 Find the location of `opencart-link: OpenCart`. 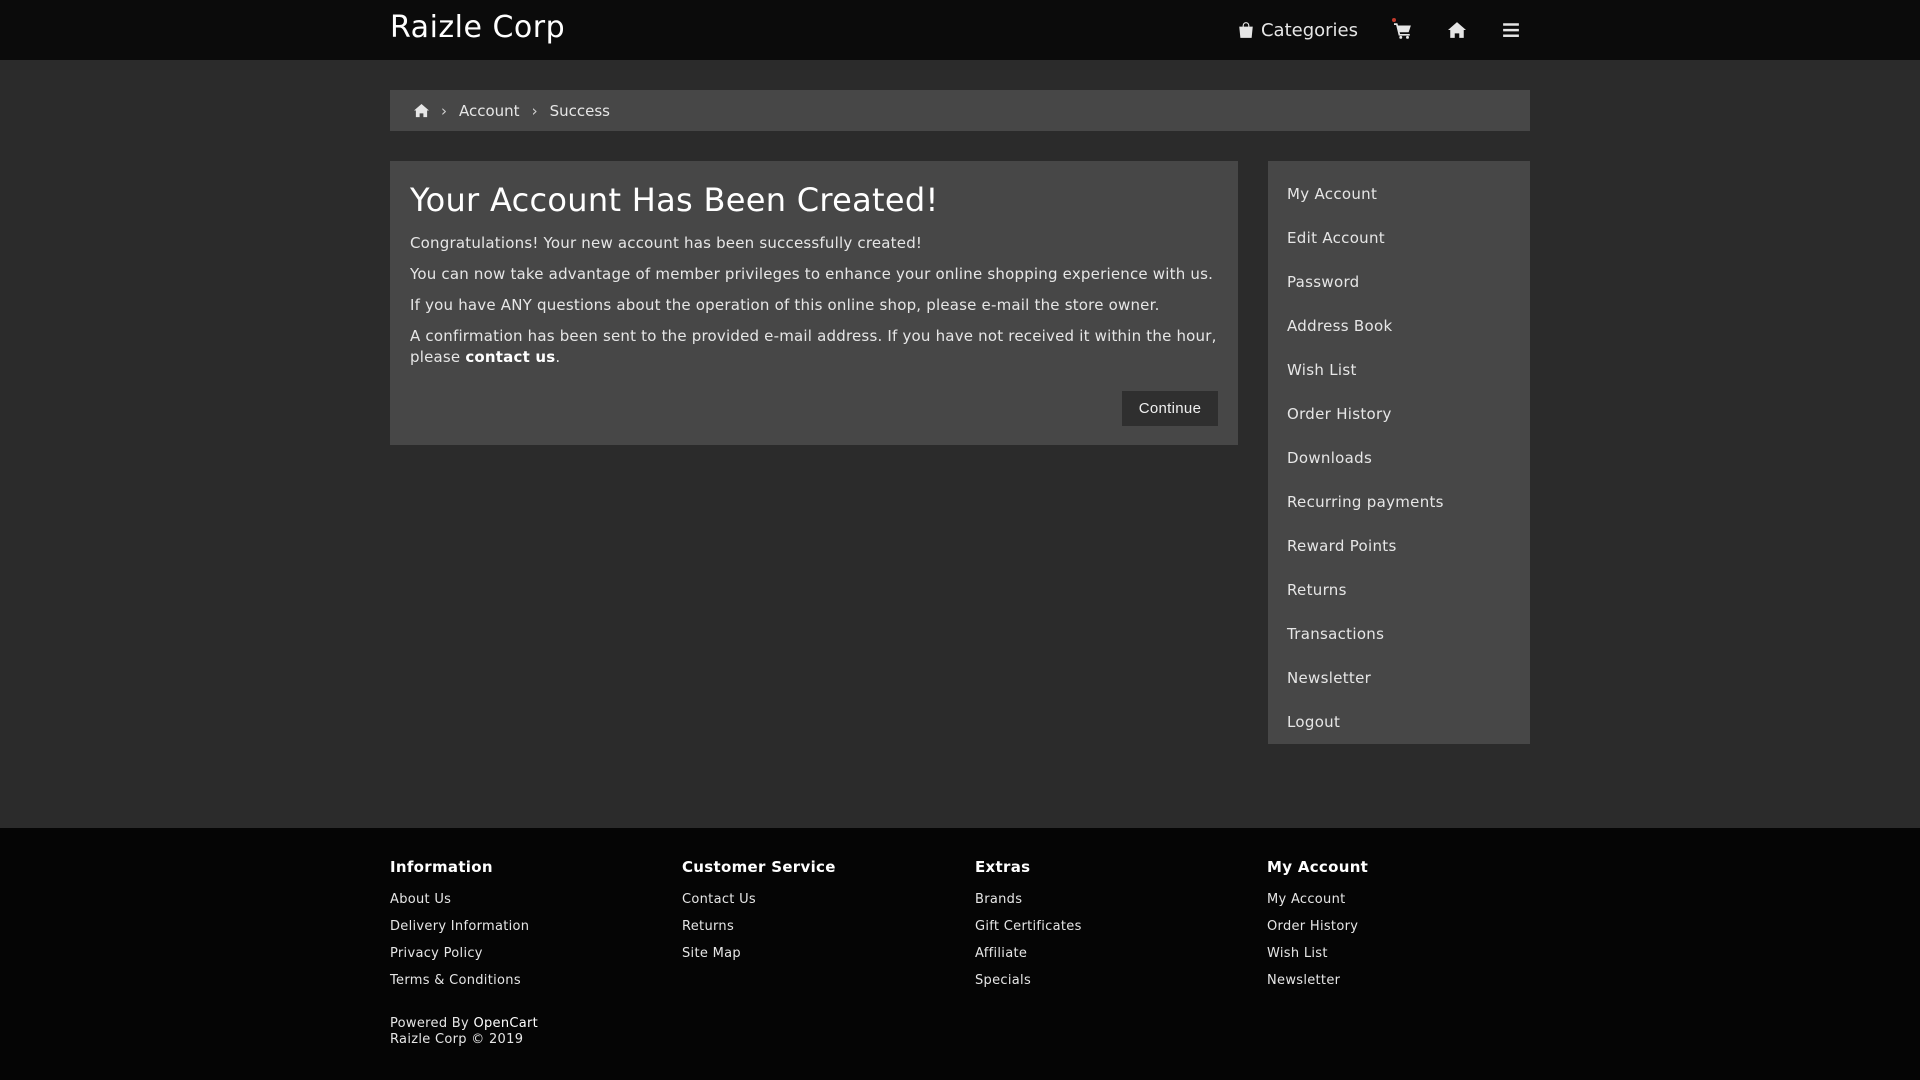

opencart-link: OpenCart is located at coordinates (505, 1023).